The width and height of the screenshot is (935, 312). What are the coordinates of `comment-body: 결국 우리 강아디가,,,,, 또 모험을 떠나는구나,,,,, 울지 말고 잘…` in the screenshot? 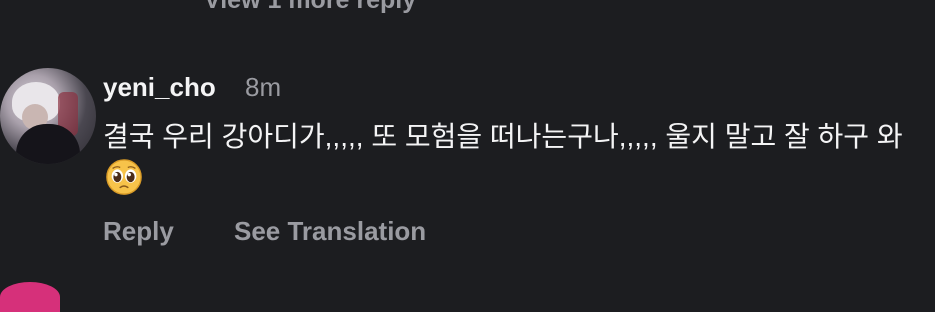 It's located at (503, 136).